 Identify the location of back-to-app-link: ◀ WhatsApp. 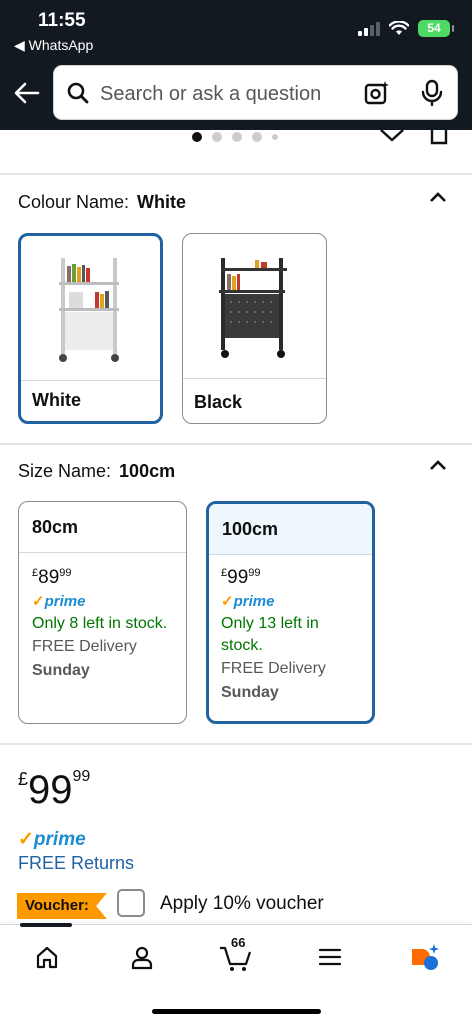
(53, 45).